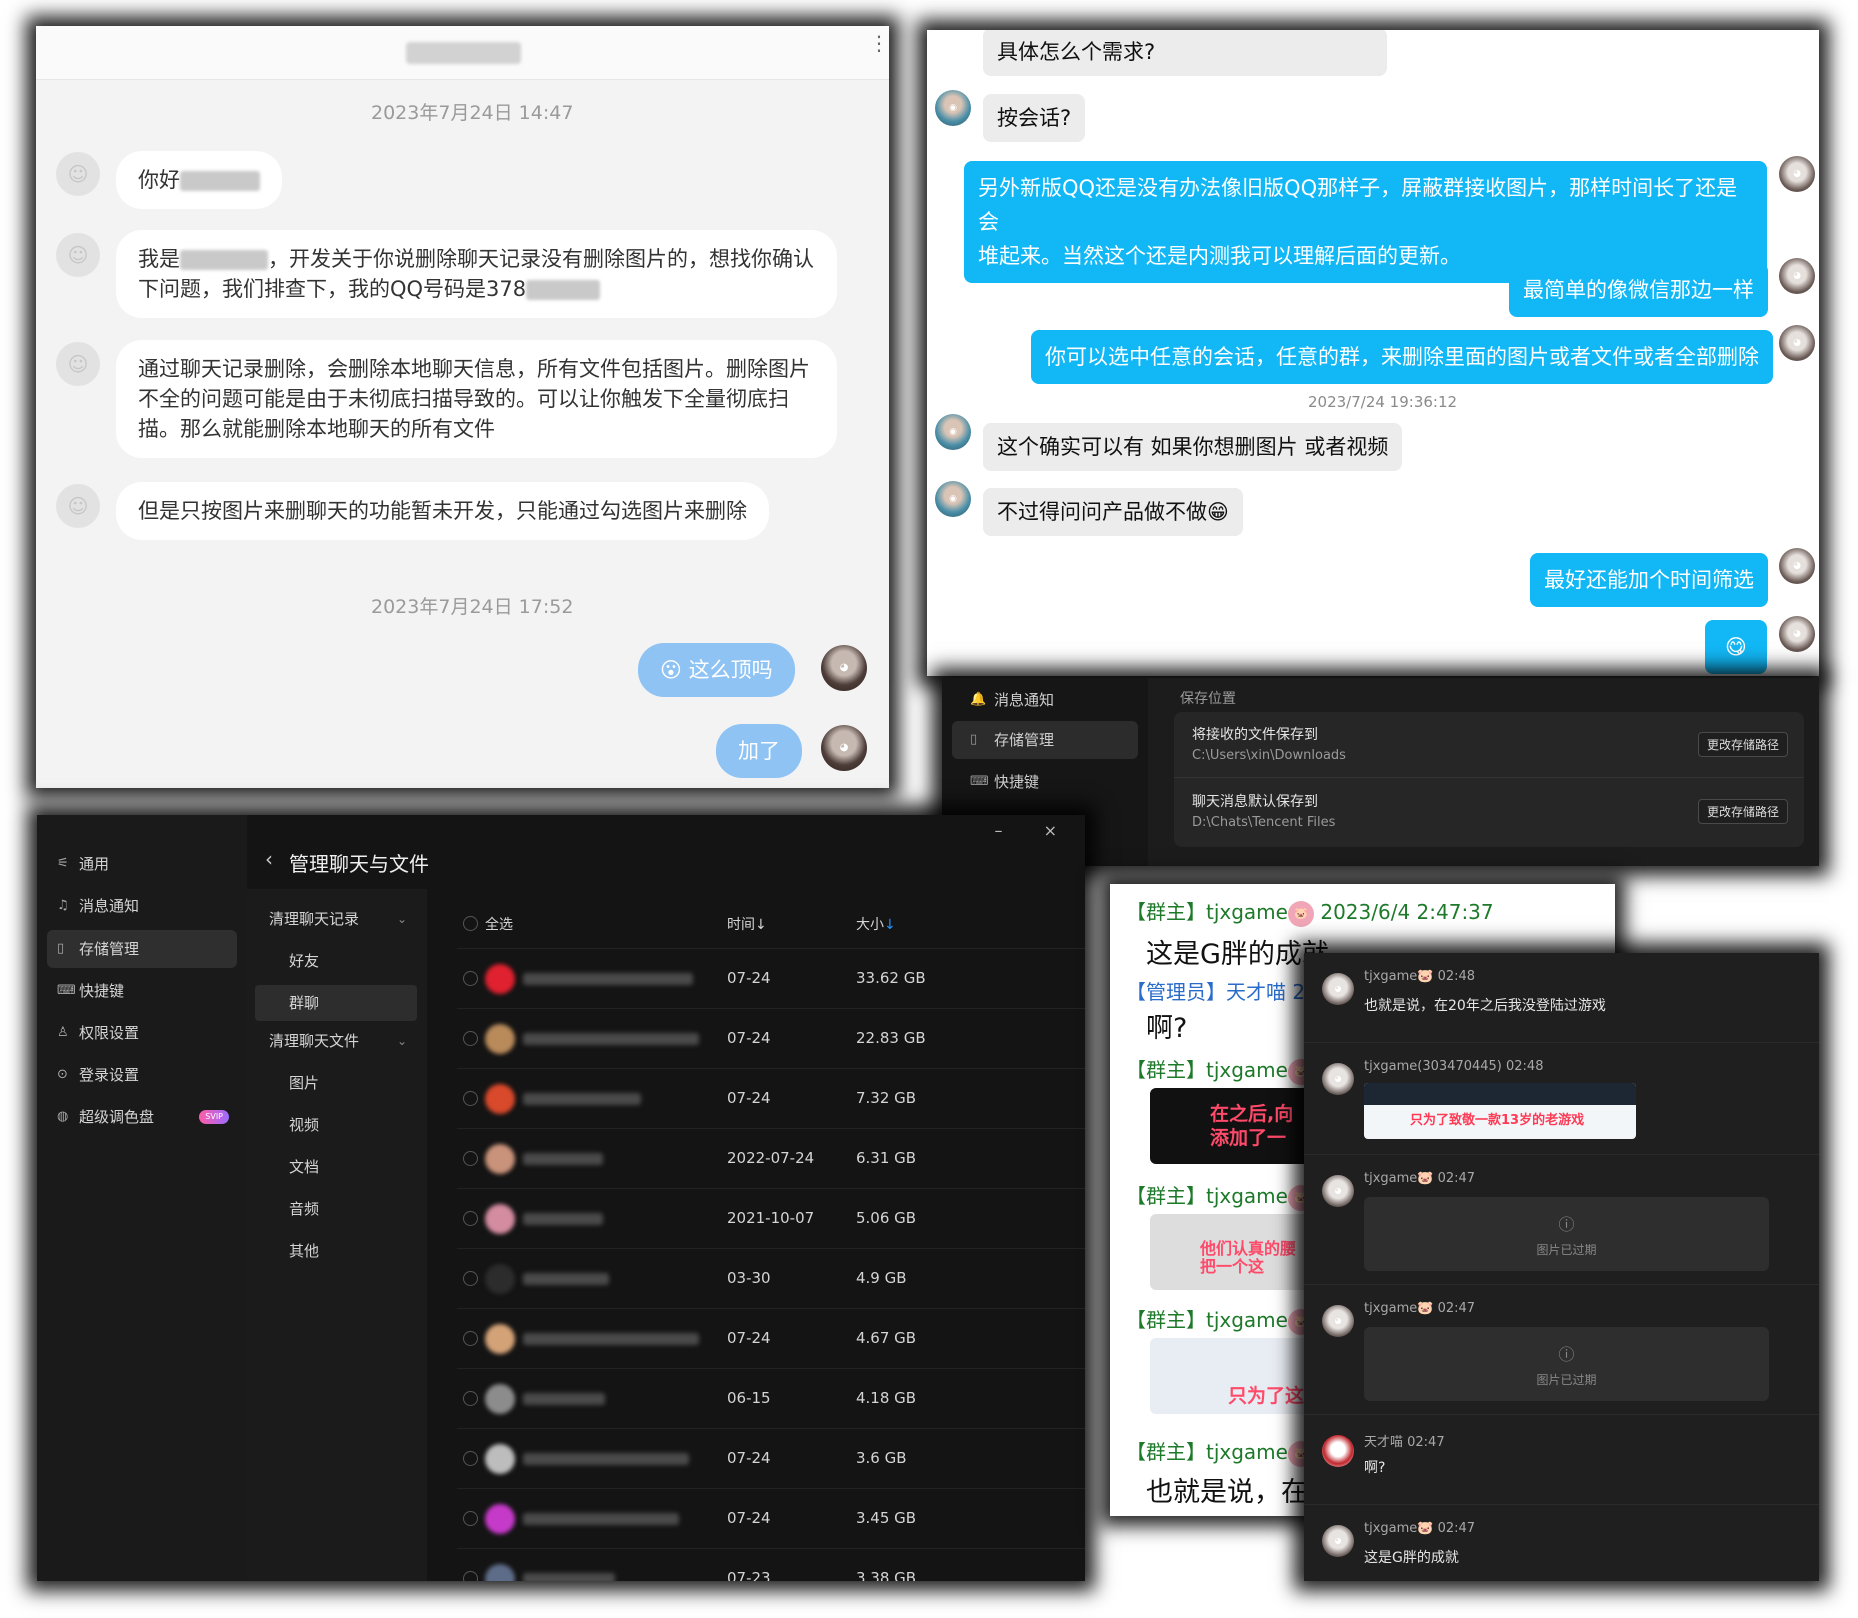 This screenshot has width=1858, height=1618. Describe the element at coordinates (1240, 1376) in the screenshot. I see `image-thumbnail: 只为了这` at that location.